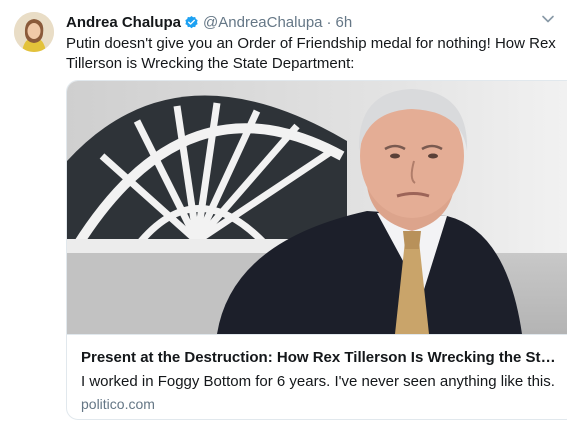 The height and width of the screenshot is (422, 567). What do you see at coordinates (262, 22) in the screenshot?
I see `author-handle: @AndreaChalupa` at bounding box center [262, 22].